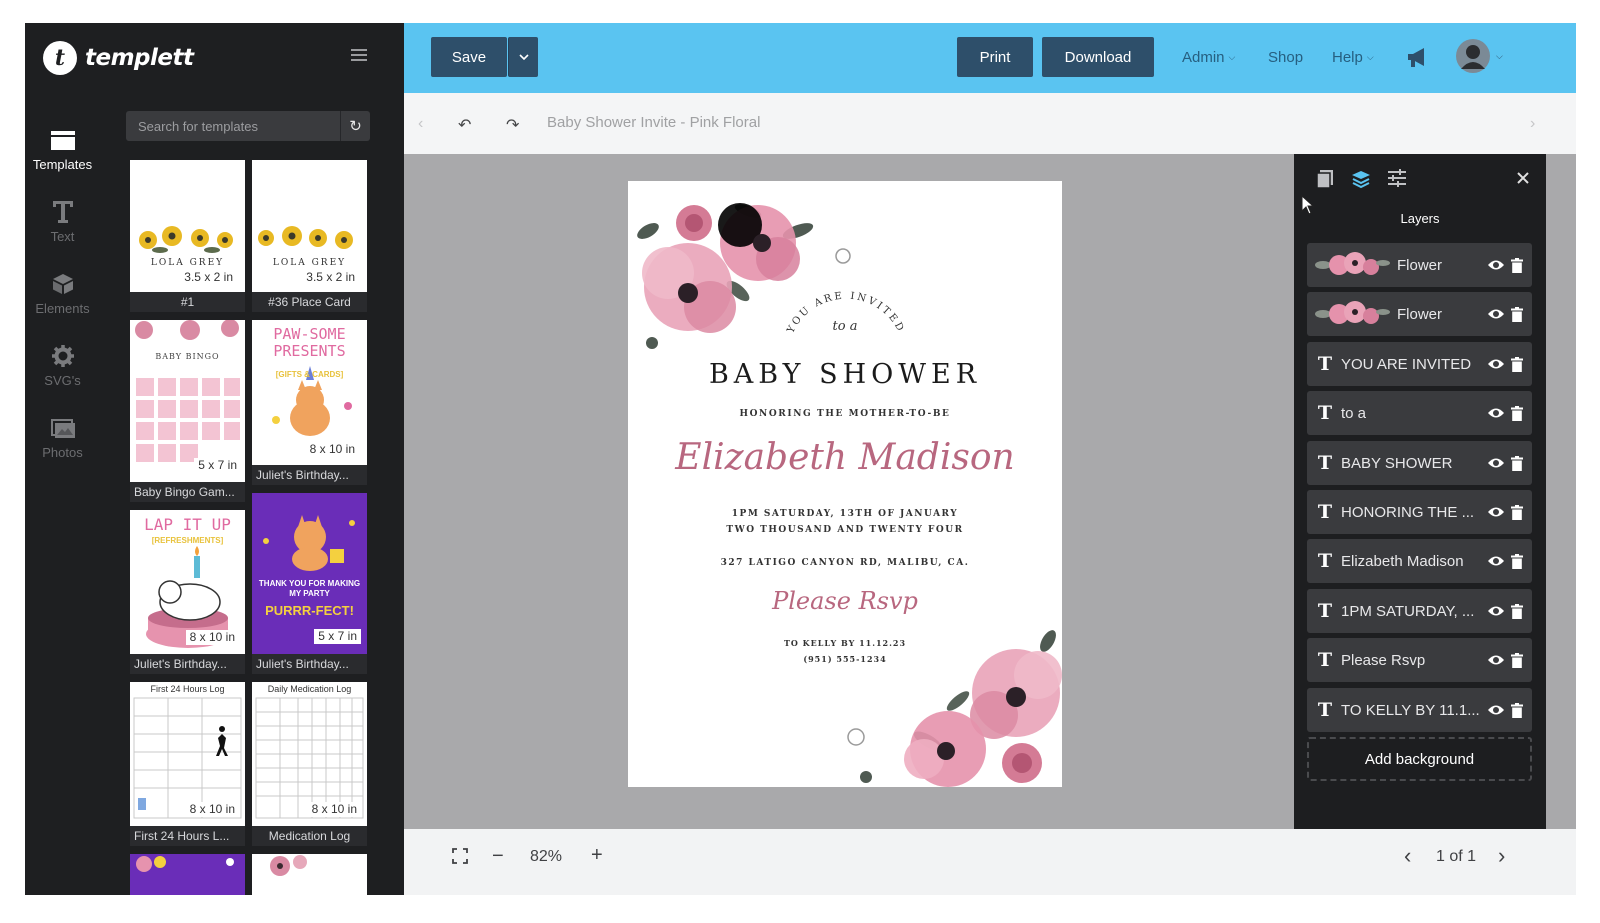 The width and height of the screenshot is (1600, 923). Describe the element at coordinates (845, 563) in the screenshot. I see `address-text: 327 LATIGO CANYON RD, MALIBU, CA.` at that location.